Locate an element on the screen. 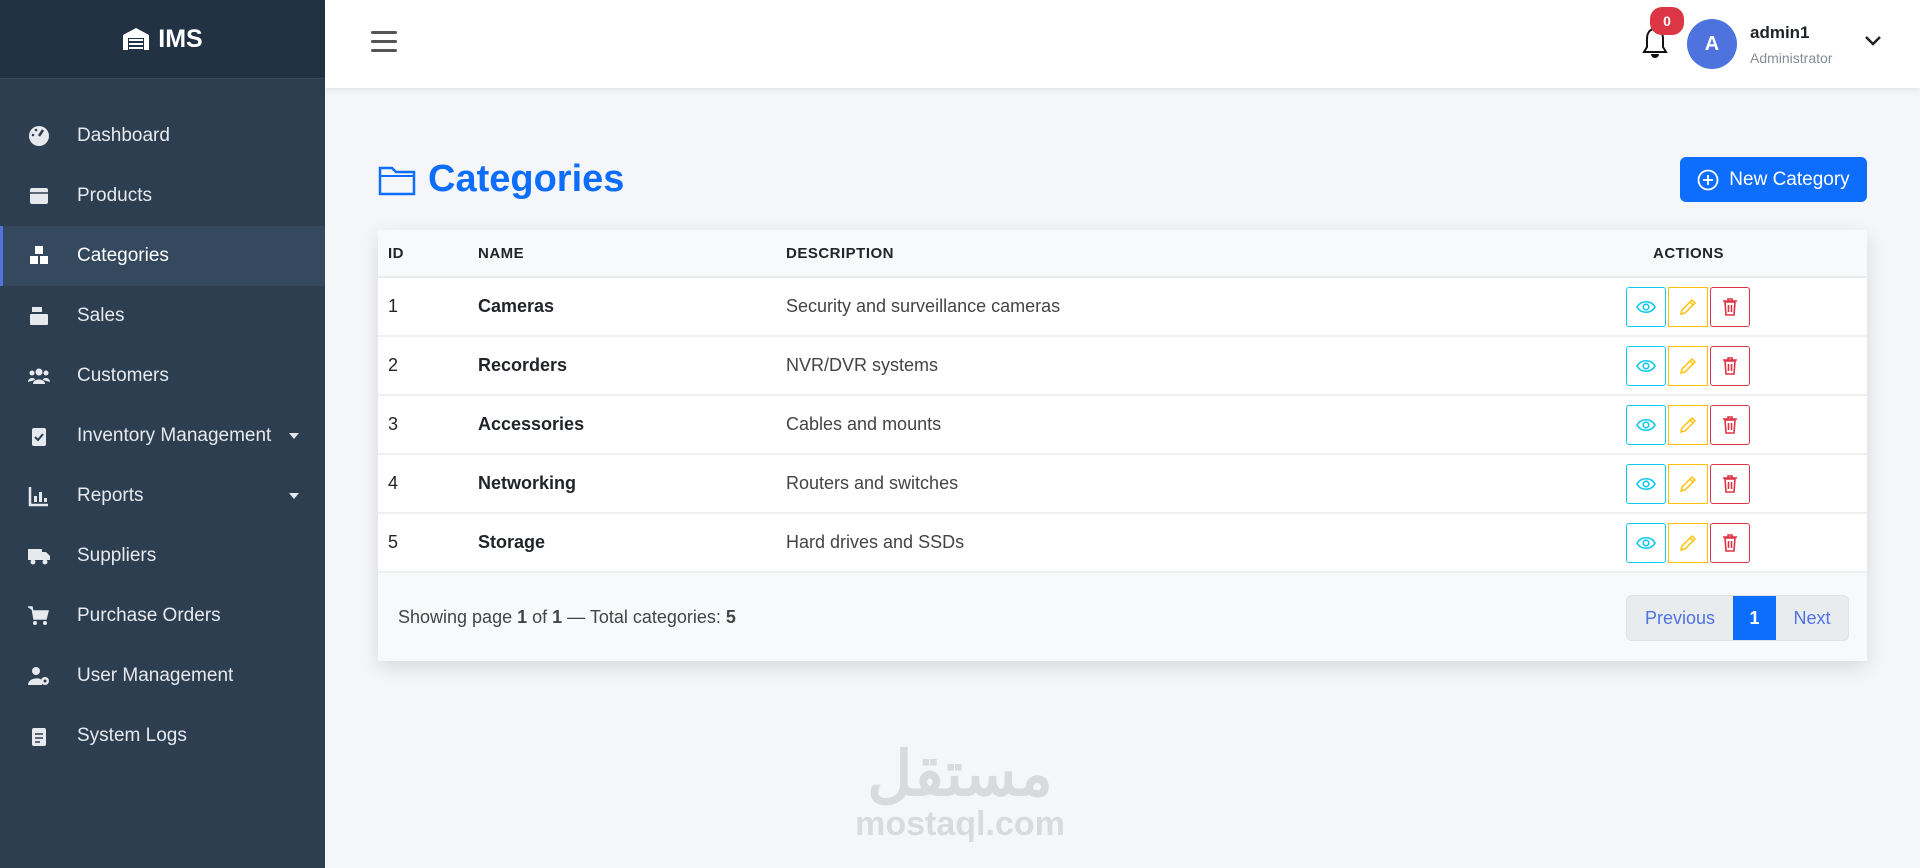 The image size is (1920, 868). user-role: Administrator is located at coordinates (1791, 58).